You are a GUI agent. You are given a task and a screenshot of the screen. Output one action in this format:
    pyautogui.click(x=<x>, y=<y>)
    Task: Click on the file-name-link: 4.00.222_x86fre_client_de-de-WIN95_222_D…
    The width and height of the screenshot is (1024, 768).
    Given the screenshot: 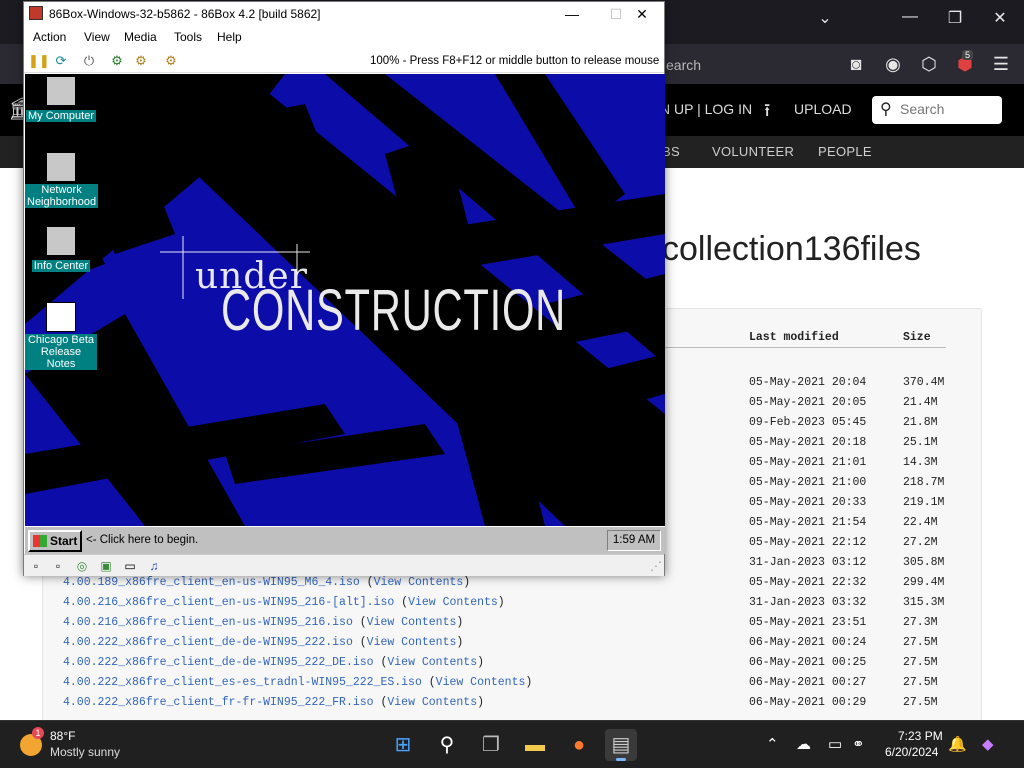 What is the action you would take?
    pyautogui.click(x=273, y=662)
    